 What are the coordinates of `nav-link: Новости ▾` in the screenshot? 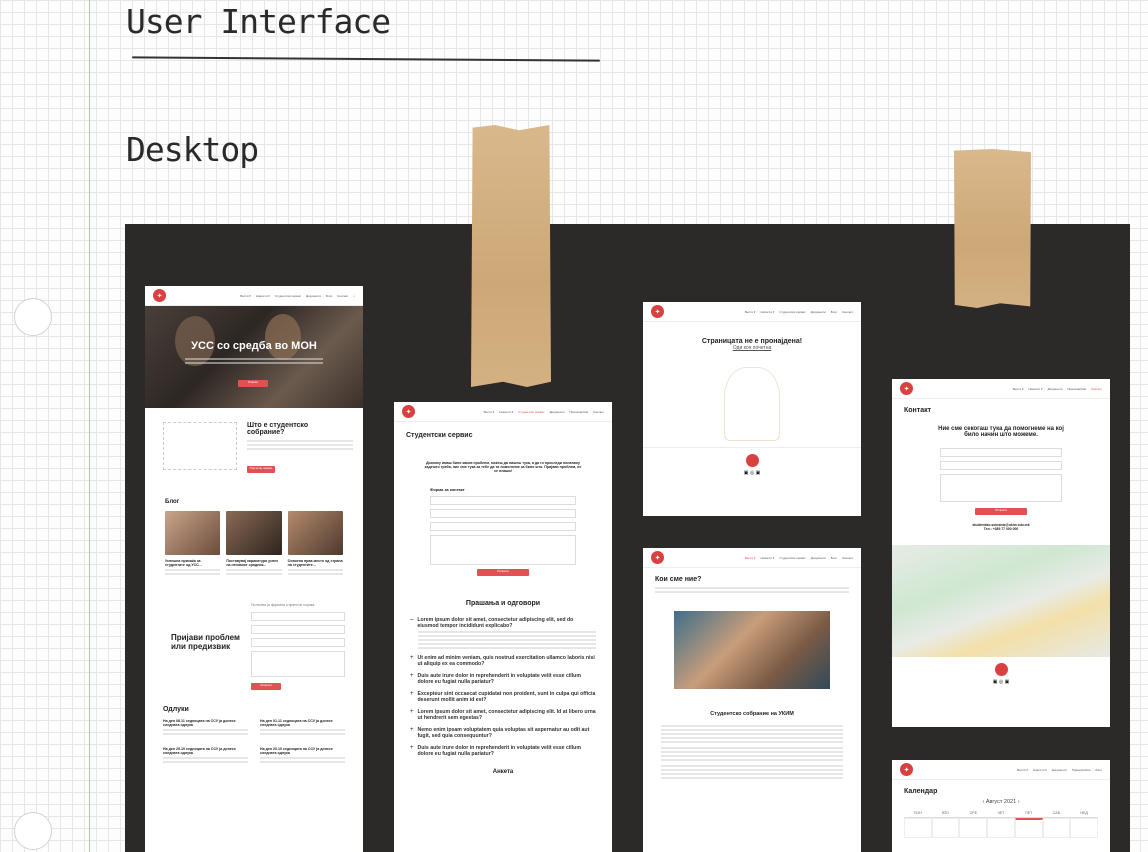 It's located at (263, 296).